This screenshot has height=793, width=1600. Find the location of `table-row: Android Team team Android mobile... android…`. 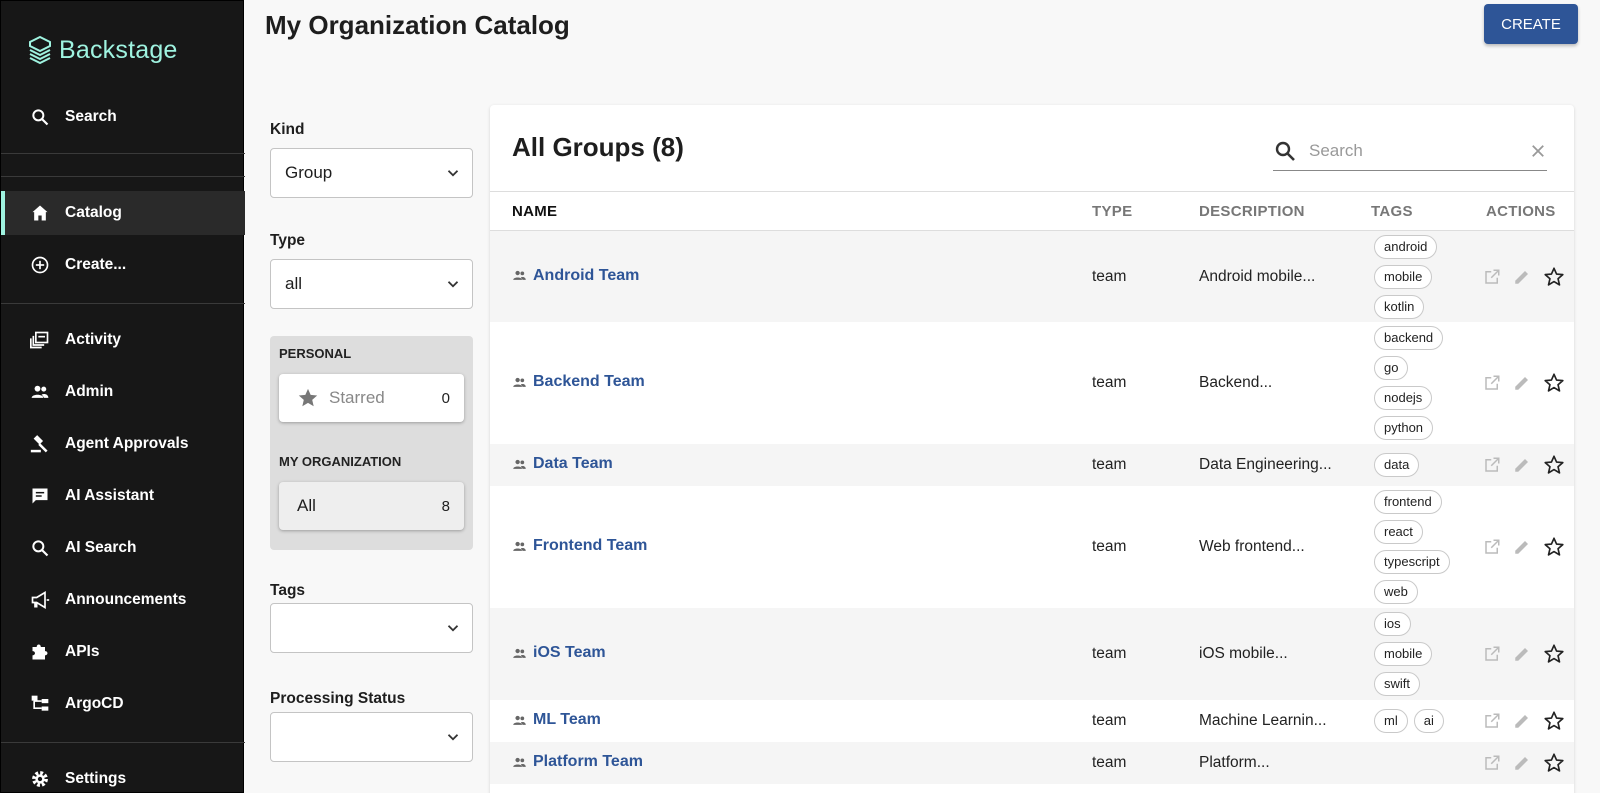

table-row: Android Team team Android mobile... android… is located at coordinates (1032, 276).